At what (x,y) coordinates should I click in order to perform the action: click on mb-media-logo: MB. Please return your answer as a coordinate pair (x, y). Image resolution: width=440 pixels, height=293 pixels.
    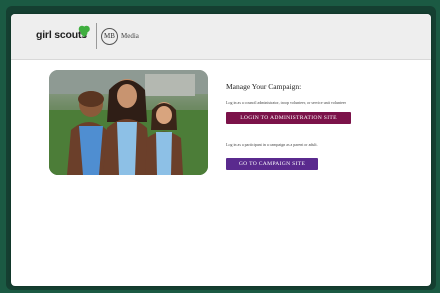
    Looking at the image, I should click on (109, 36).